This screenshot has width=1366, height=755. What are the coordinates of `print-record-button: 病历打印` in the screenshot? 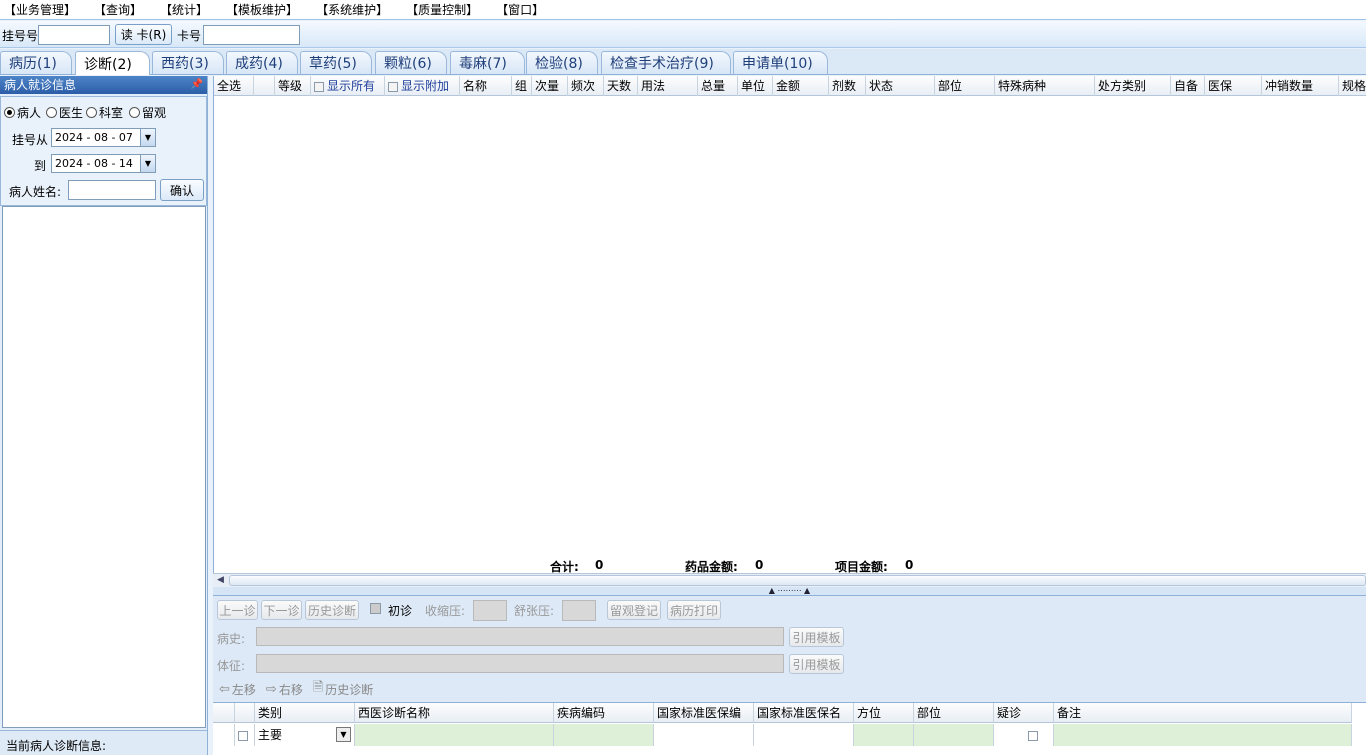 It's located at (694, 610).